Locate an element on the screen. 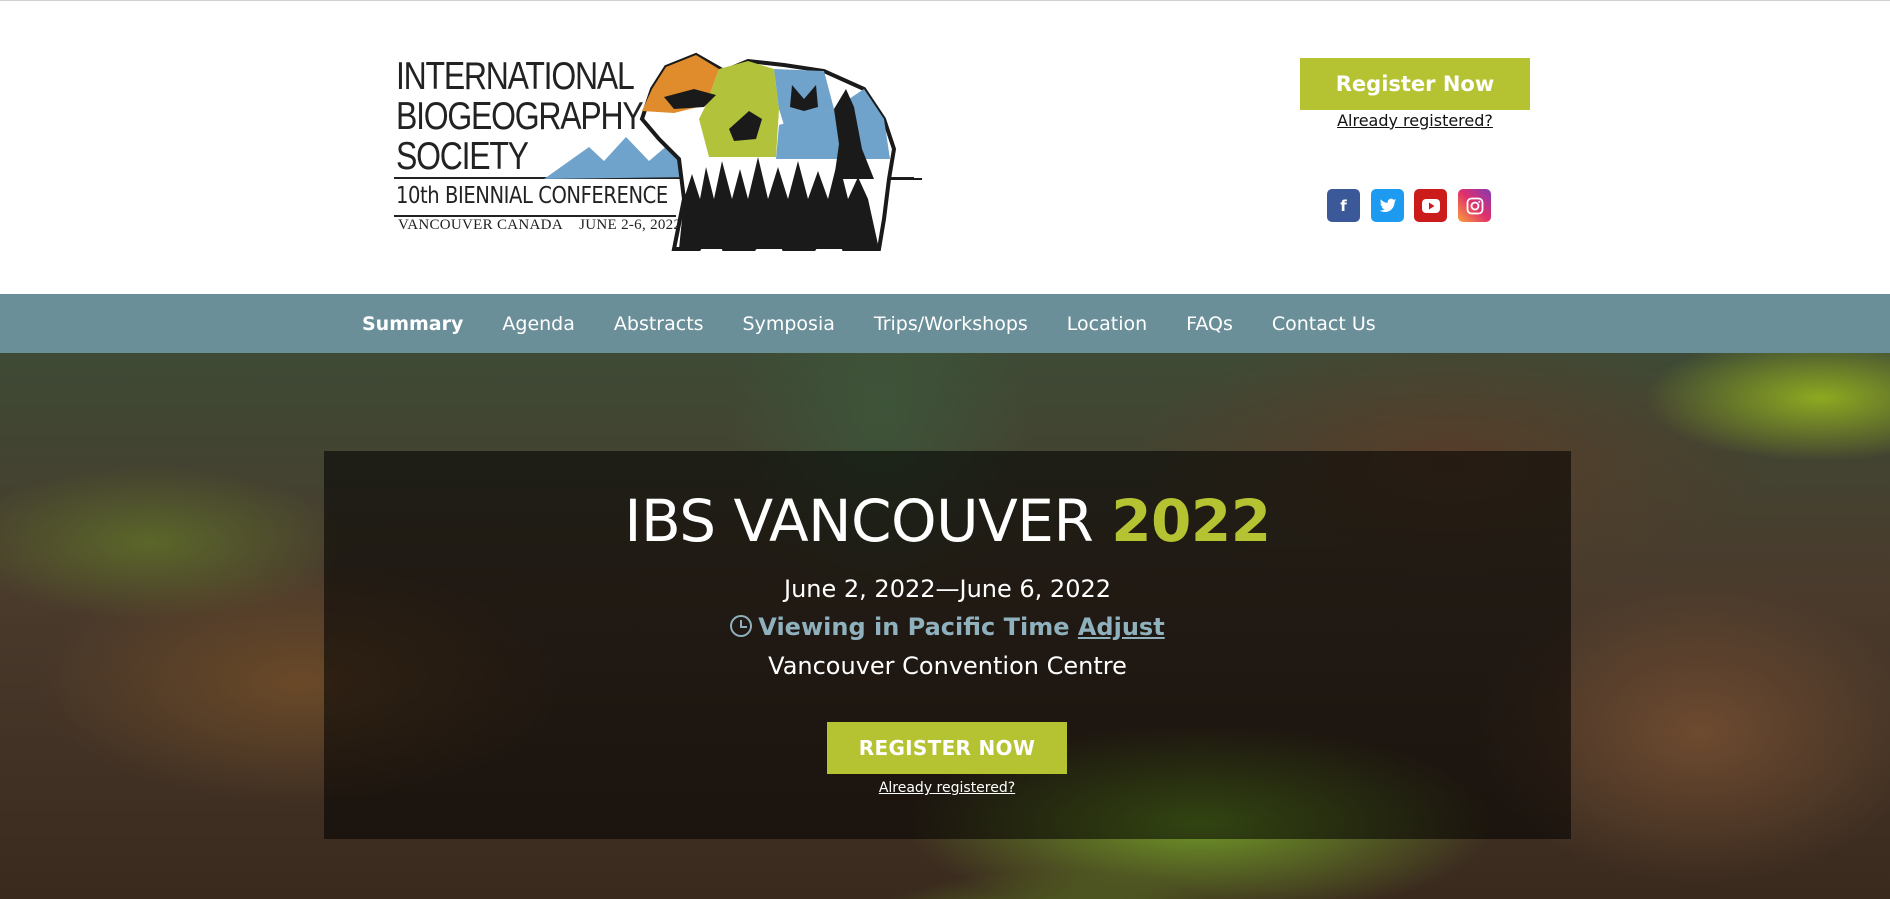 The width and height of the screenshot is (1890, 899). twitter-bird-icon is located at coordinates (1387, 205).